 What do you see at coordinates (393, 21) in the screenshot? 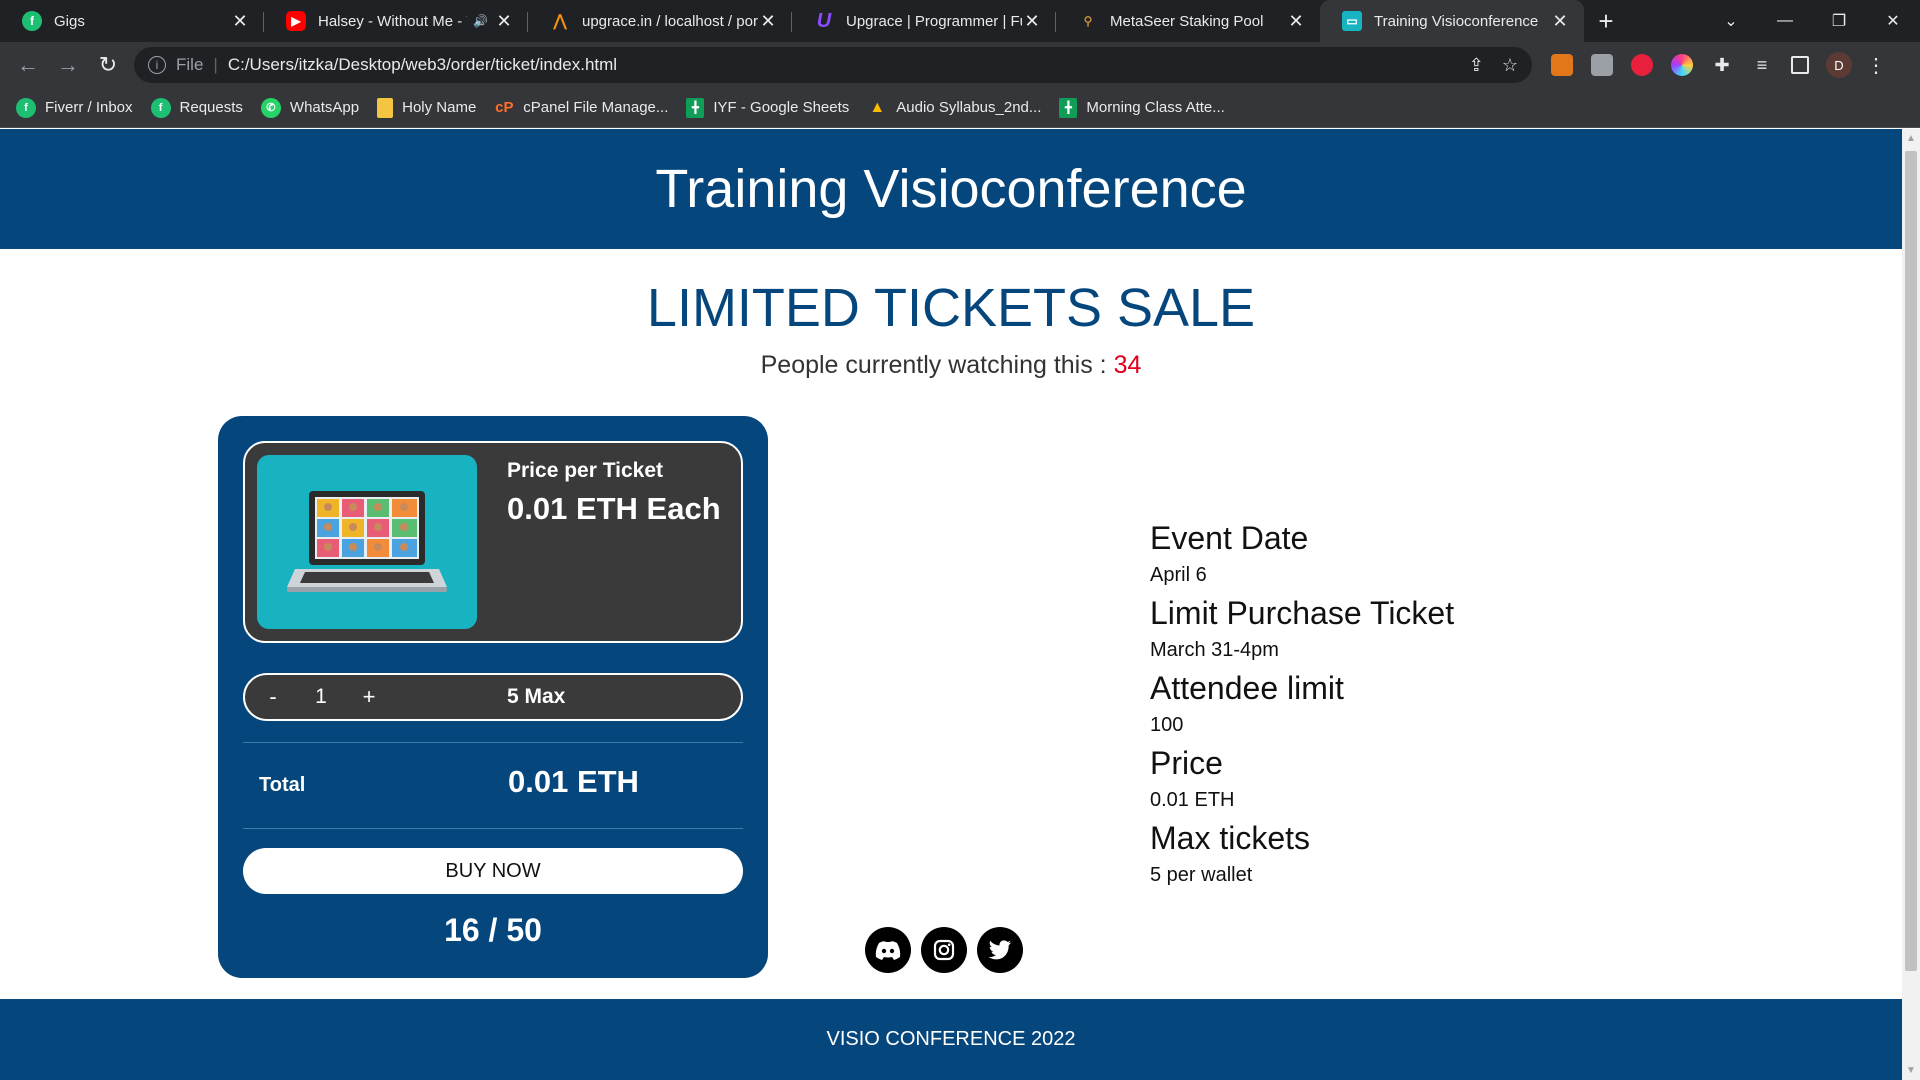
I see `tab-title: Halsey - Without Me - Y` at bounding box center [393, 21].